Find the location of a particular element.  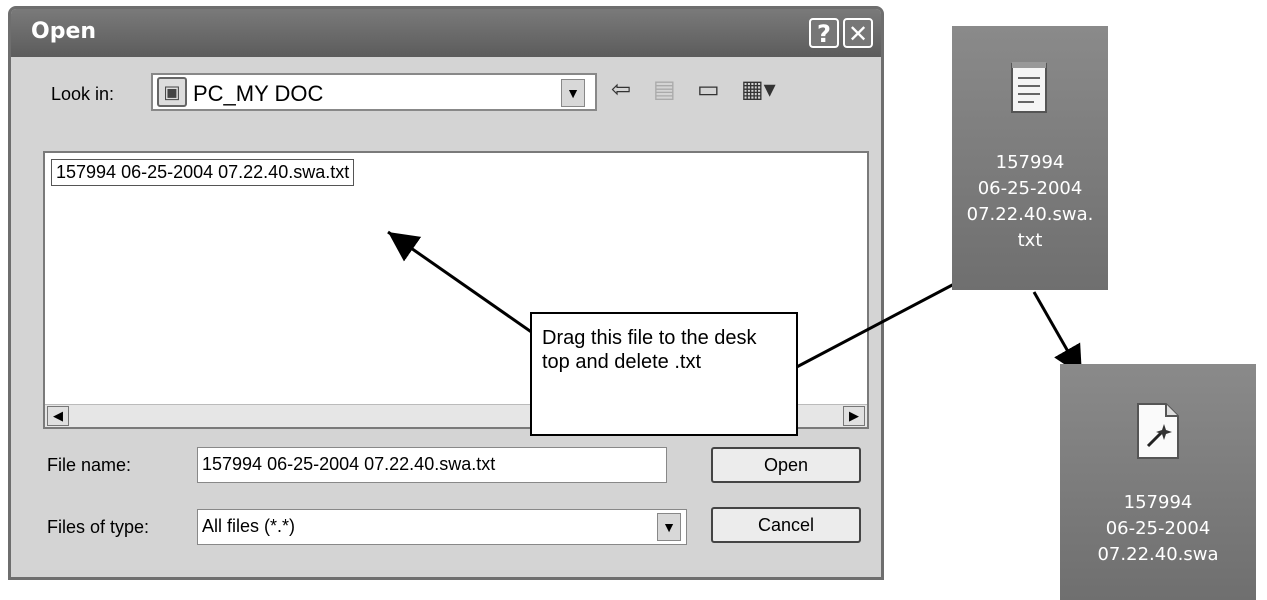

desktop-icon-txt: 157994 06-25-2004 07.22.40.swa. txt is located at coordinates (1030, 158).